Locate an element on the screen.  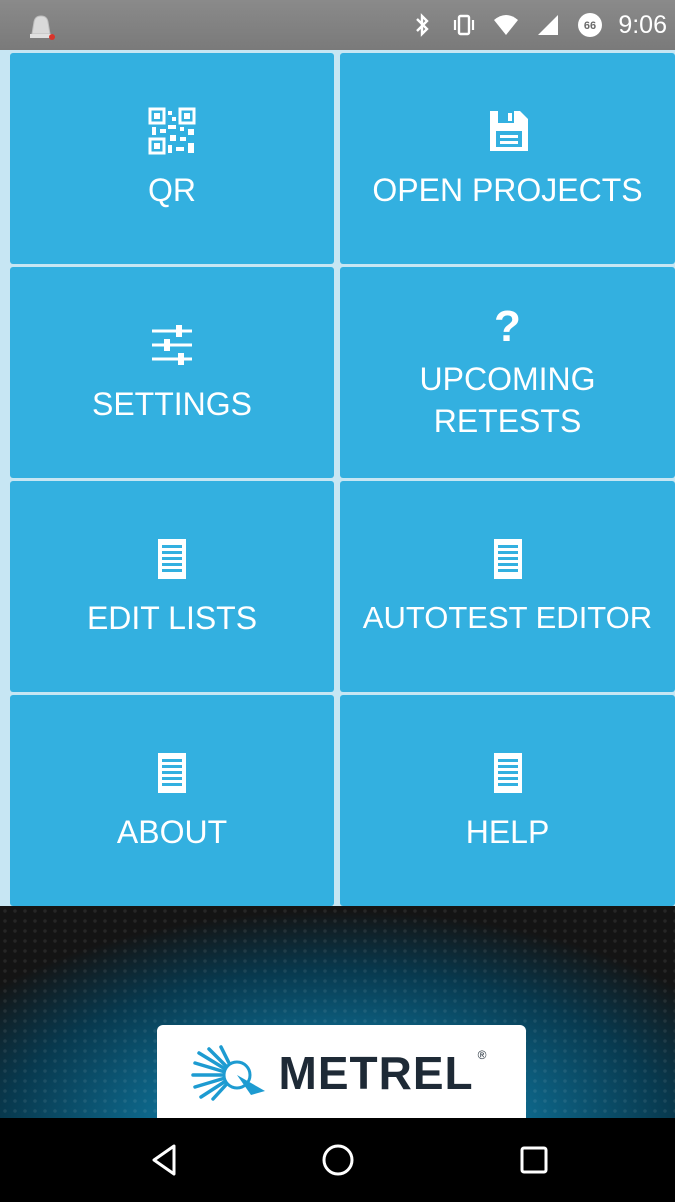
status-time: 9:06 is located at coordinates (642, 24).